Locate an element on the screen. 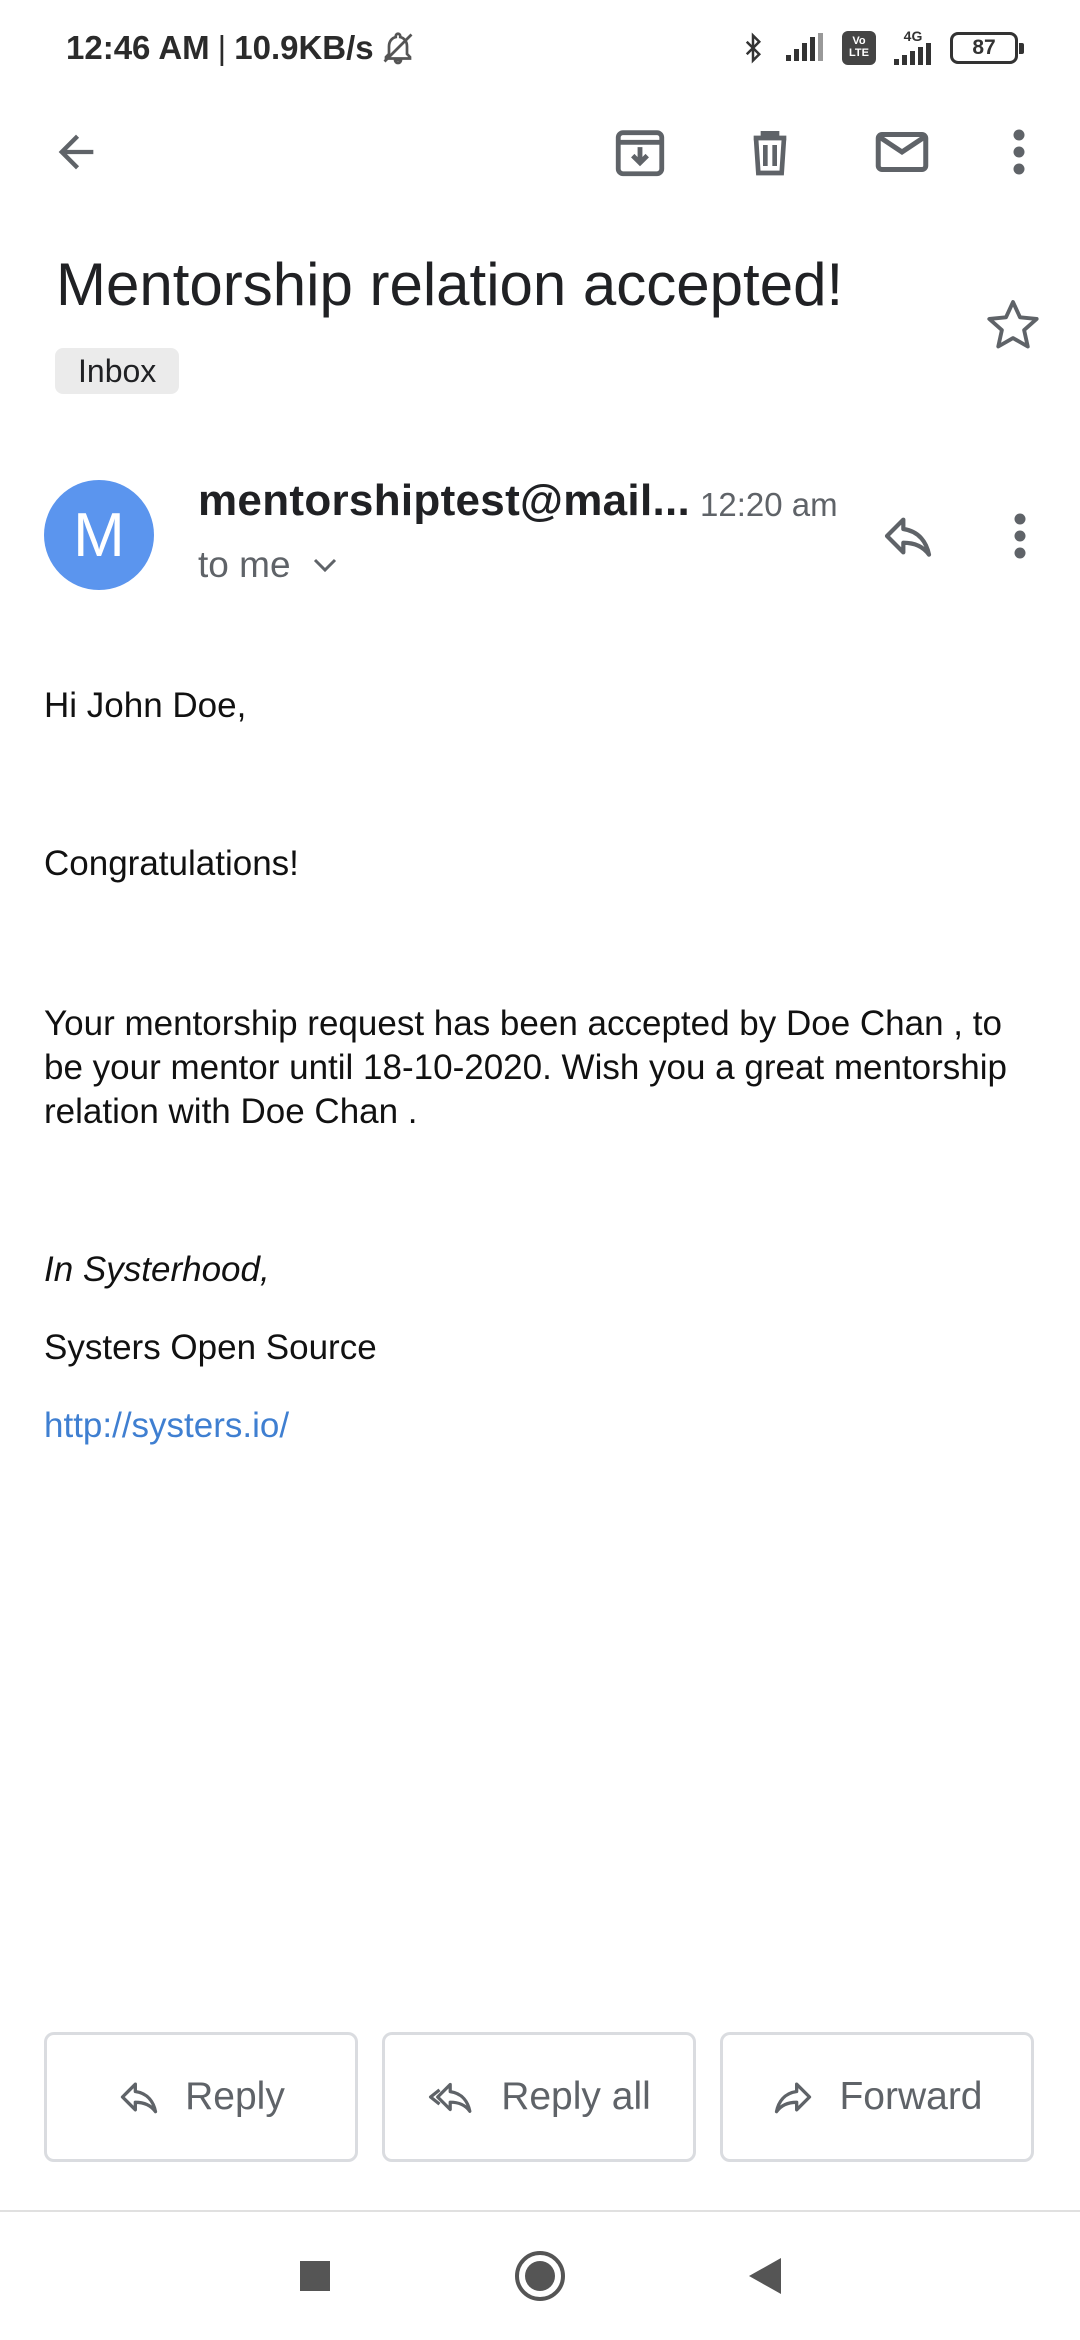 Image resolution: width=1080 pixels, height=2340 pixels. message-more-button is located at coordinates (1020, 536).